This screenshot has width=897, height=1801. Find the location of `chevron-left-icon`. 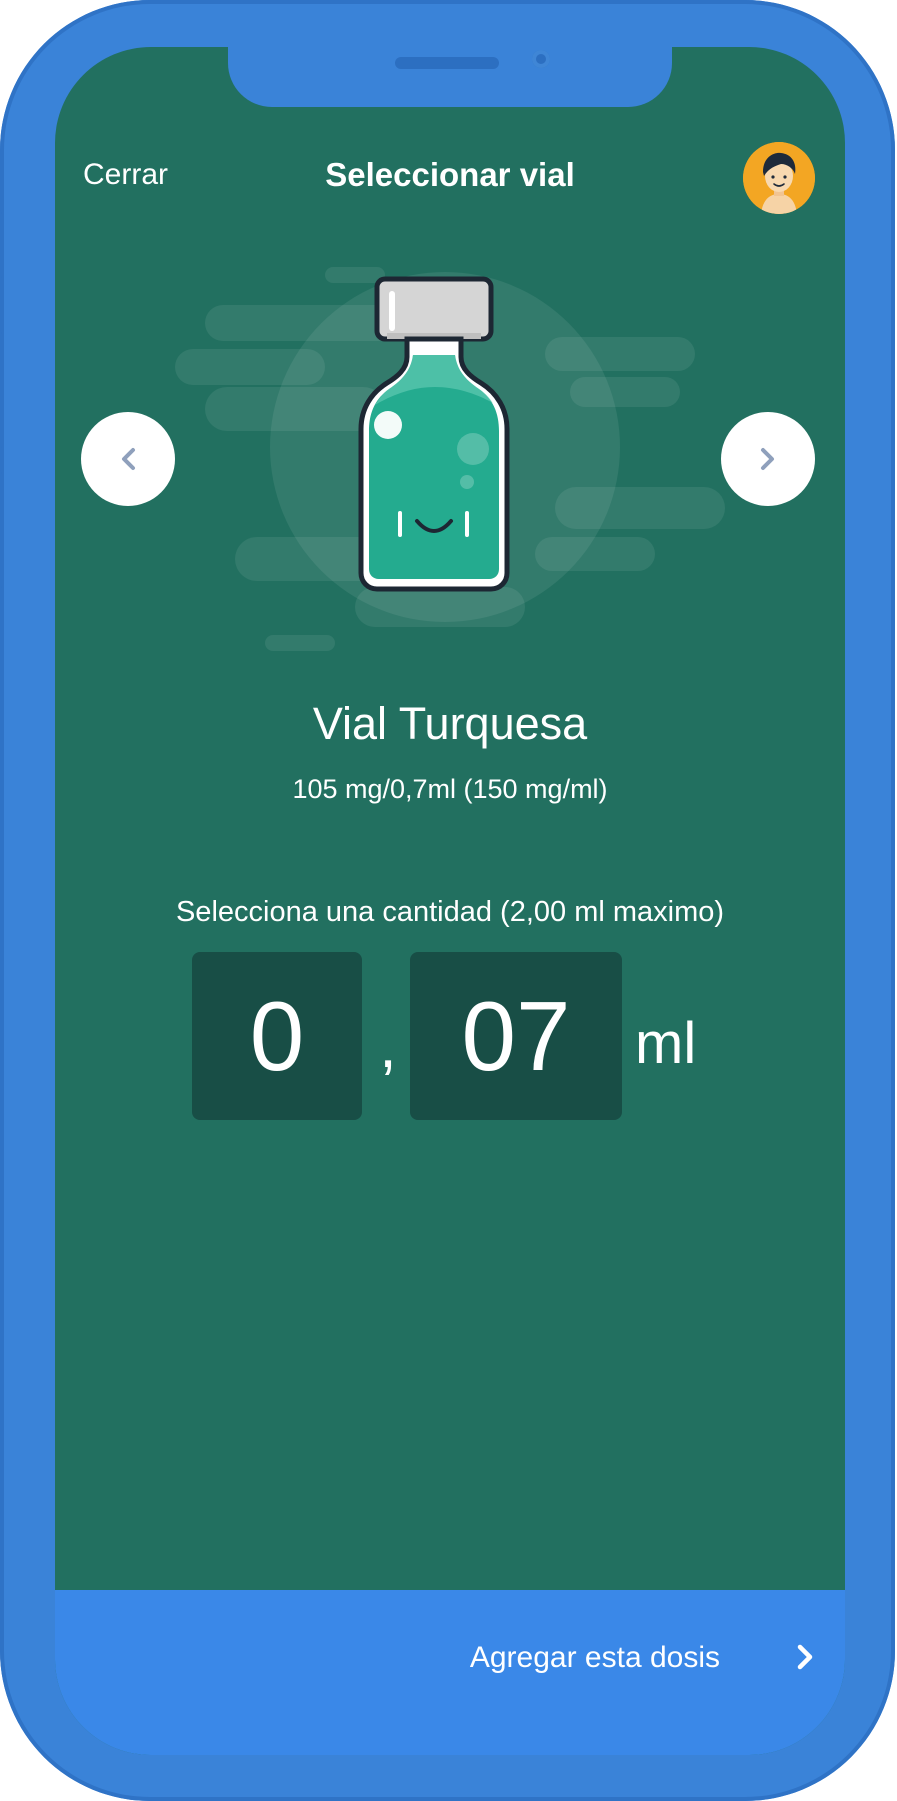

chevron-left-icon is located at coordinates (128, 459).